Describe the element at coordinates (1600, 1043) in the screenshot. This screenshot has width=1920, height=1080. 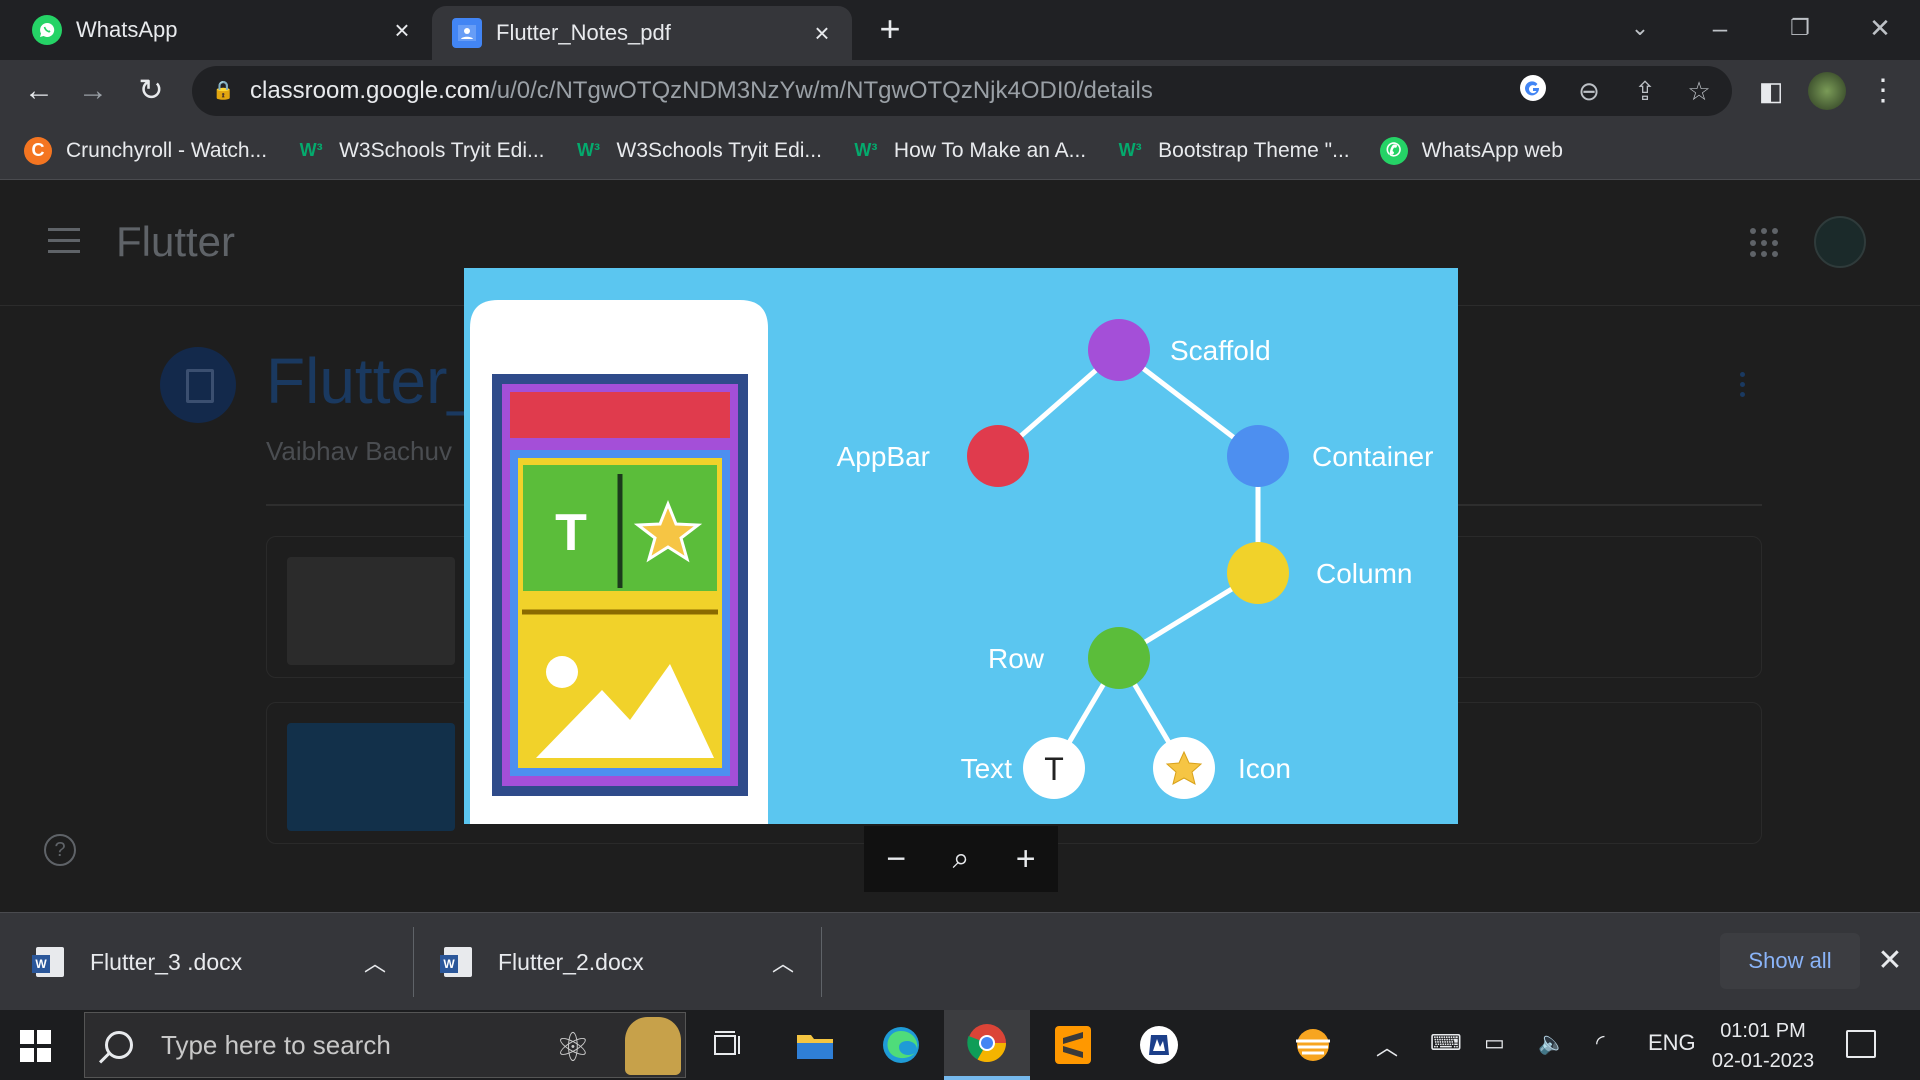
I see `wifi-icon: ◜` at that location.